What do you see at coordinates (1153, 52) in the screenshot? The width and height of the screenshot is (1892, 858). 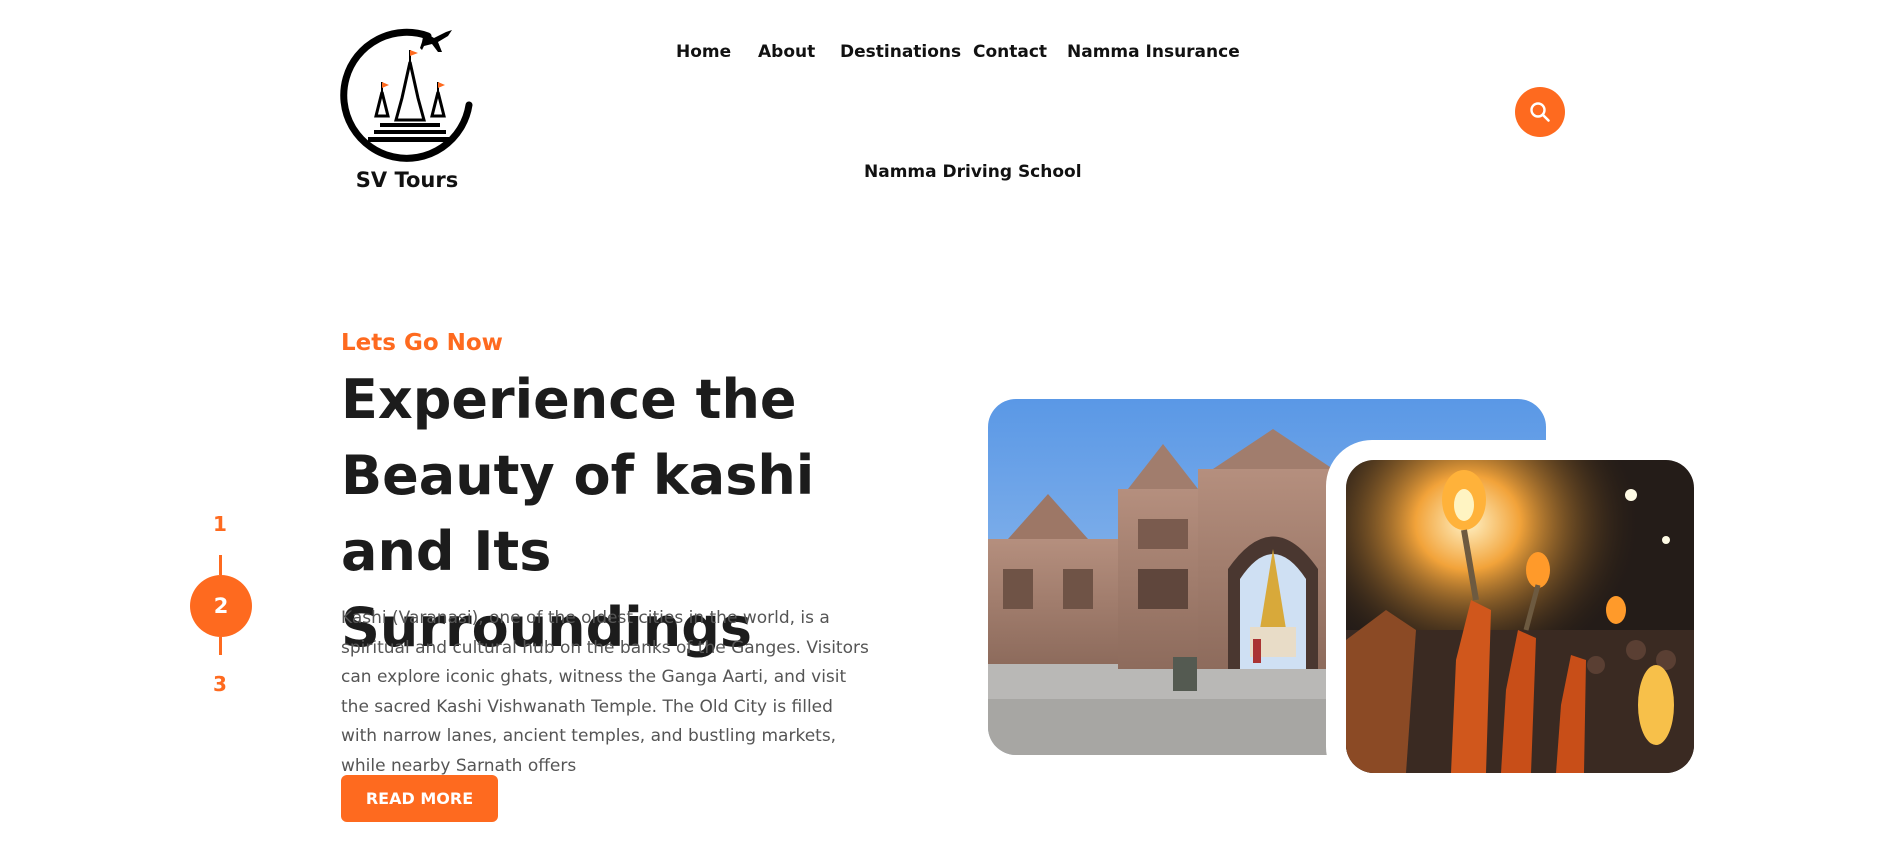 I see `nav-namma-insurance-link: Namma Insurance` at bounding box center [1153, 52].